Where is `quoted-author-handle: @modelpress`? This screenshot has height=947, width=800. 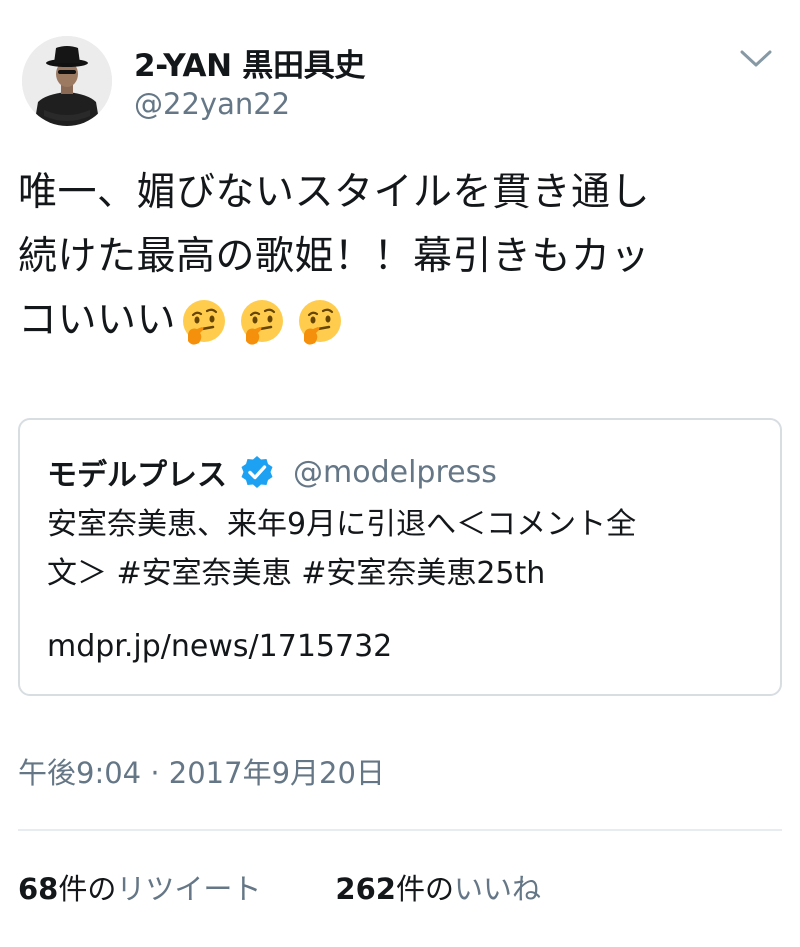
quoted-author-handle: @modelpress is located at coordinates (395, 472).